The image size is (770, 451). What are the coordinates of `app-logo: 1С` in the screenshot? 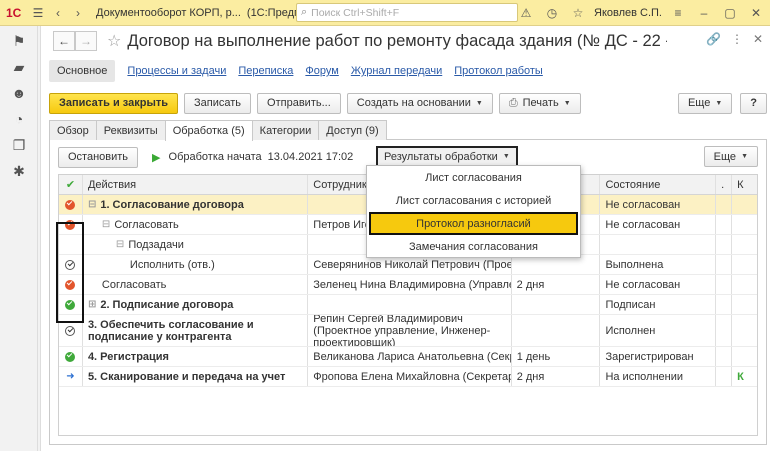 It's located at (14, 12).